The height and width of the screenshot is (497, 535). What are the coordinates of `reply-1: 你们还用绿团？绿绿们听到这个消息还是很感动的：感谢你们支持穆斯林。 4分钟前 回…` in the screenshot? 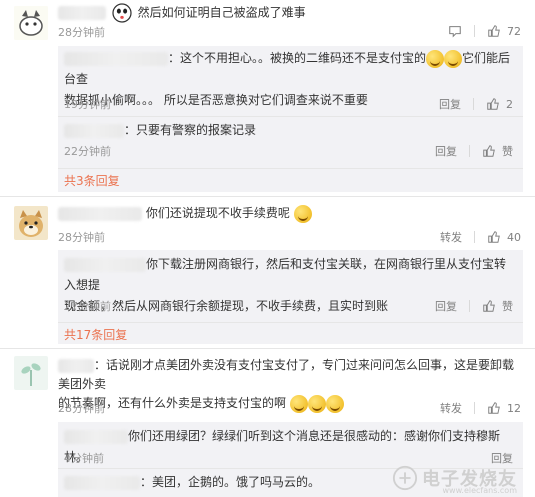 It's located at (290, 444).